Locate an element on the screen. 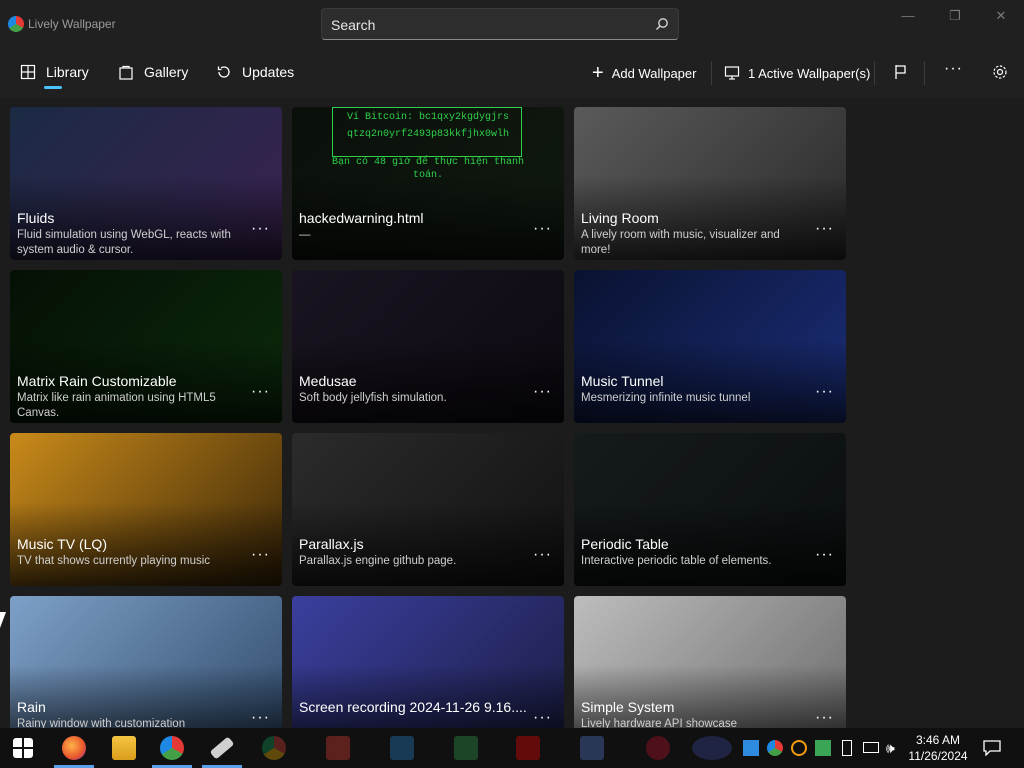 This screenshot has width=1024, height=768. title-bar: Lively Wallpaper Search — ❐ ✕ is located at coordinates (512, 24).